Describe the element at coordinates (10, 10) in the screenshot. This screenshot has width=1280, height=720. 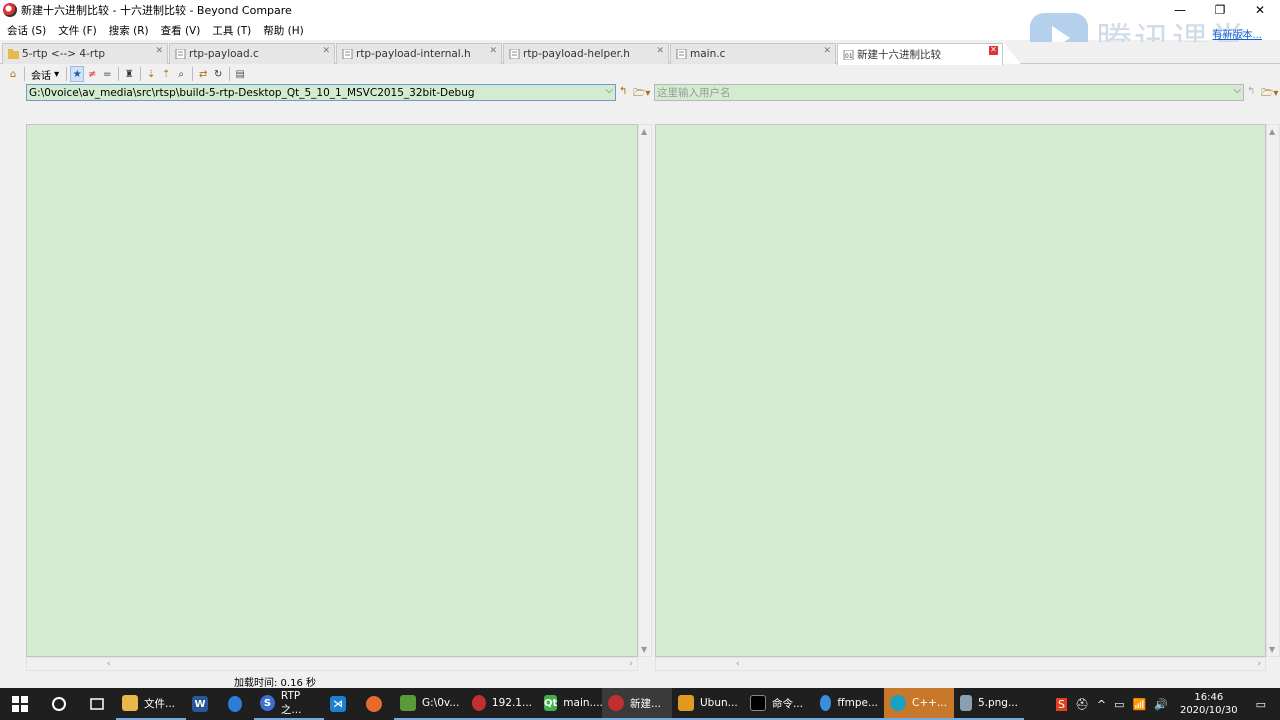
I see `beyond-compare-app-icon` at that location.